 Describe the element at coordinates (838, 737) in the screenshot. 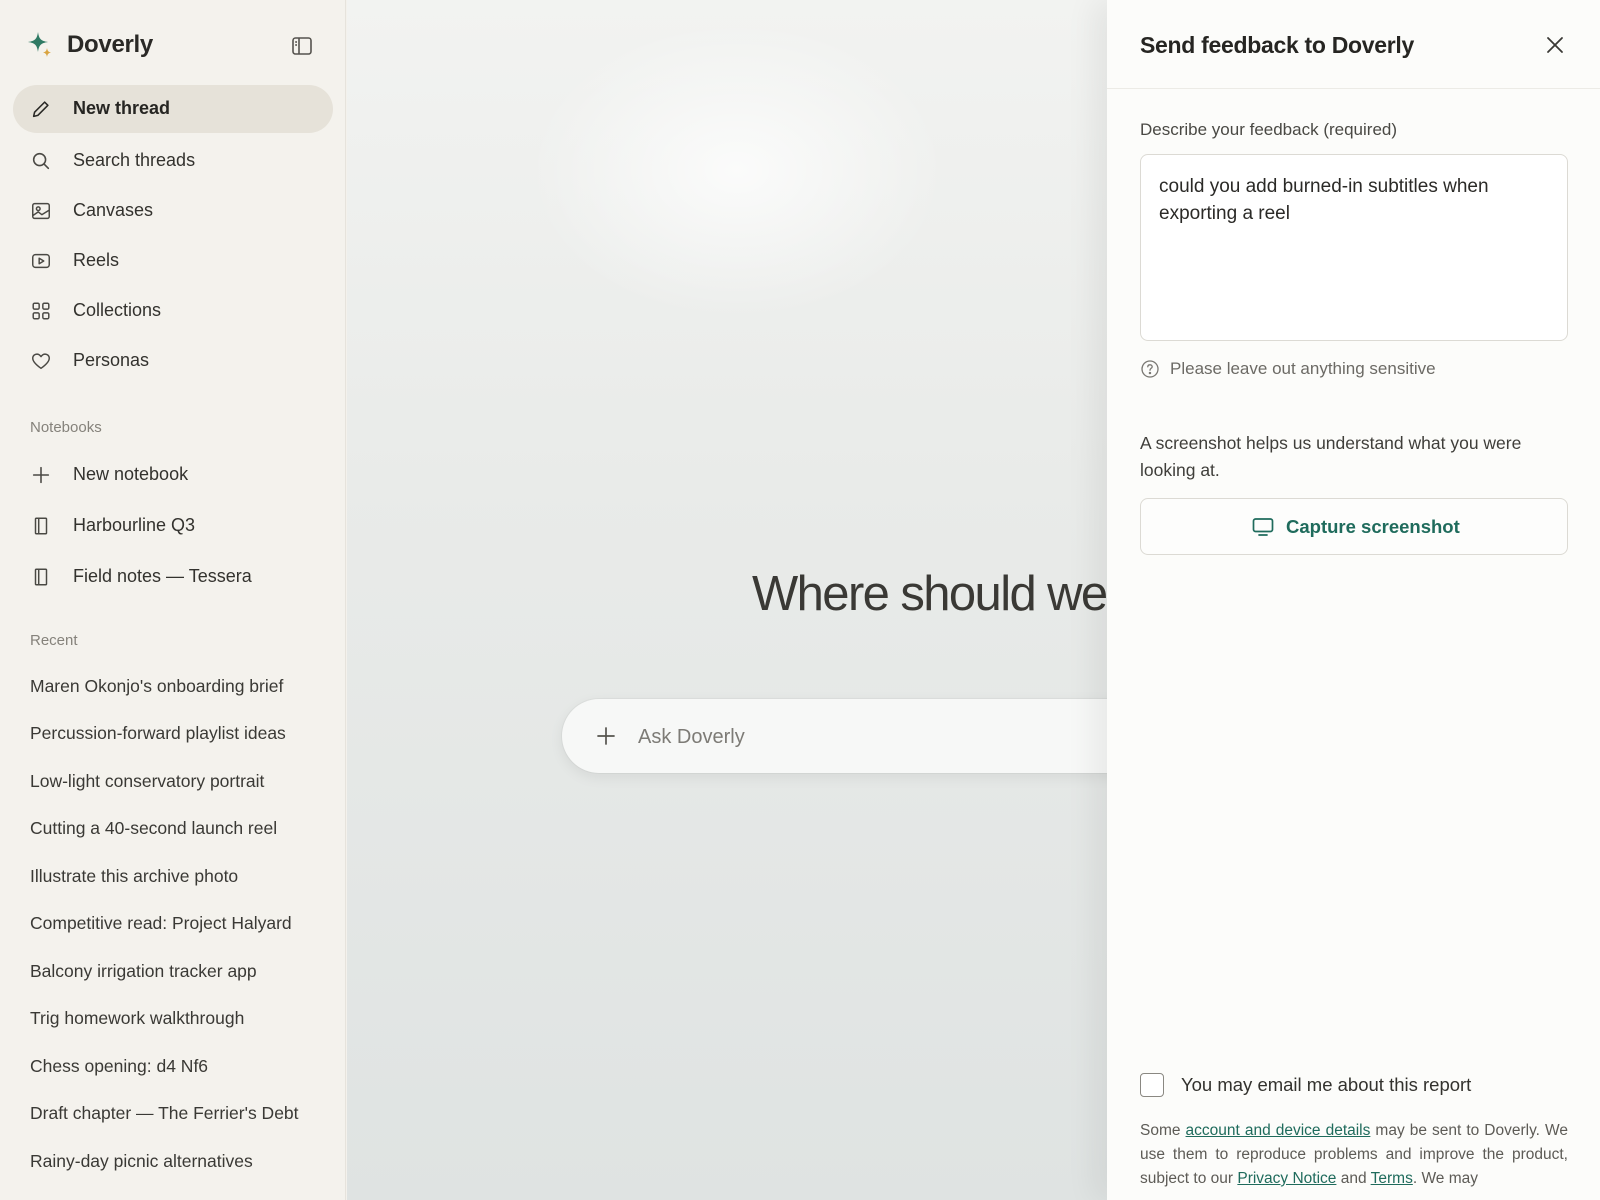

I see `ask-input` at that location.